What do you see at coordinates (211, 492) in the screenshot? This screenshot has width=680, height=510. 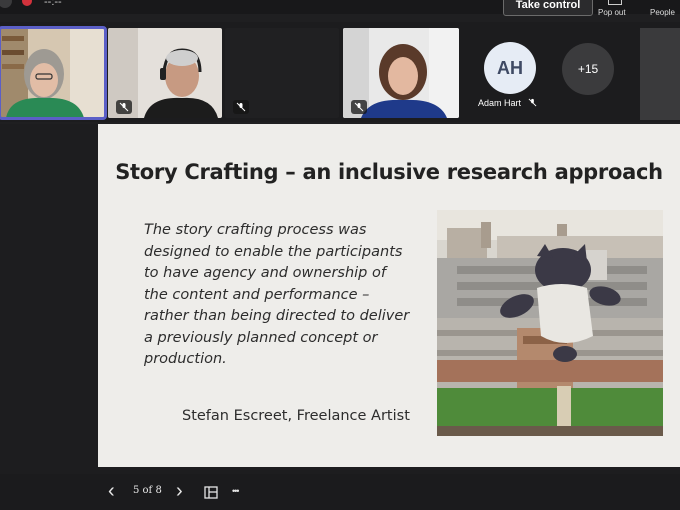 I see `slide-grid-view-icon` at bounding box center [211, 492].